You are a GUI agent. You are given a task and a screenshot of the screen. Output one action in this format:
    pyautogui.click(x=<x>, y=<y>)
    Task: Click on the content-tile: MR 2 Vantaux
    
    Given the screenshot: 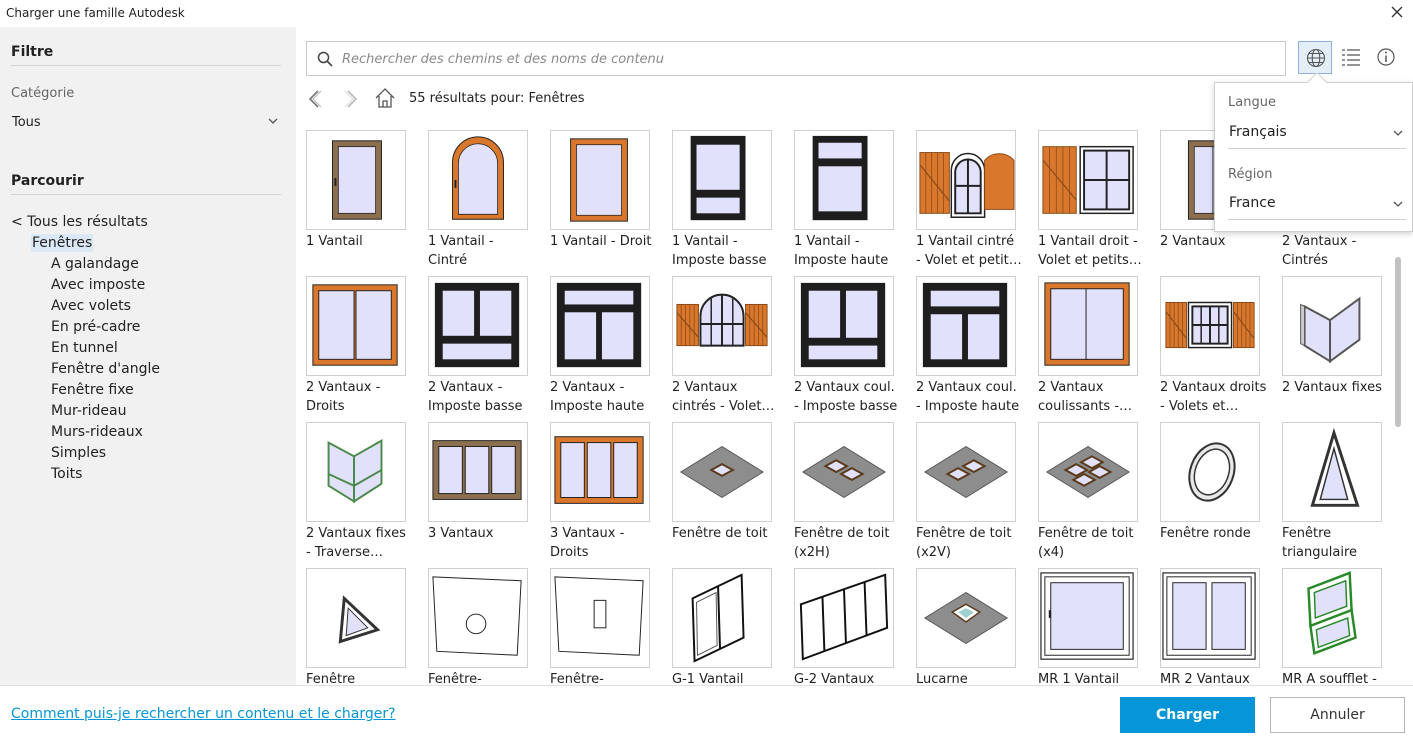 What is the action you would take?
    pyautogui.click(x=1219, y=626)
    